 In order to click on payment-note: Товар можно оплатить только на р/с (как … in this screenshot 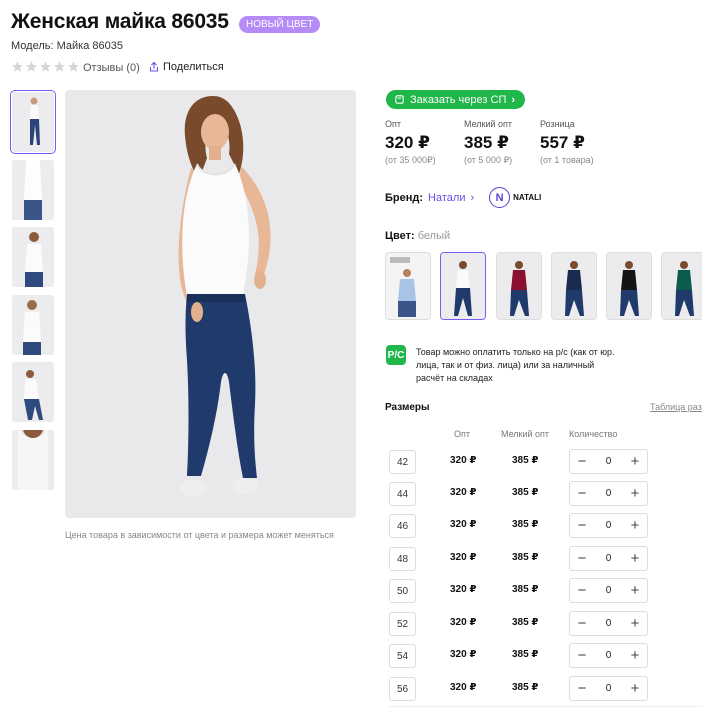, I will do `click(515, 365)`.